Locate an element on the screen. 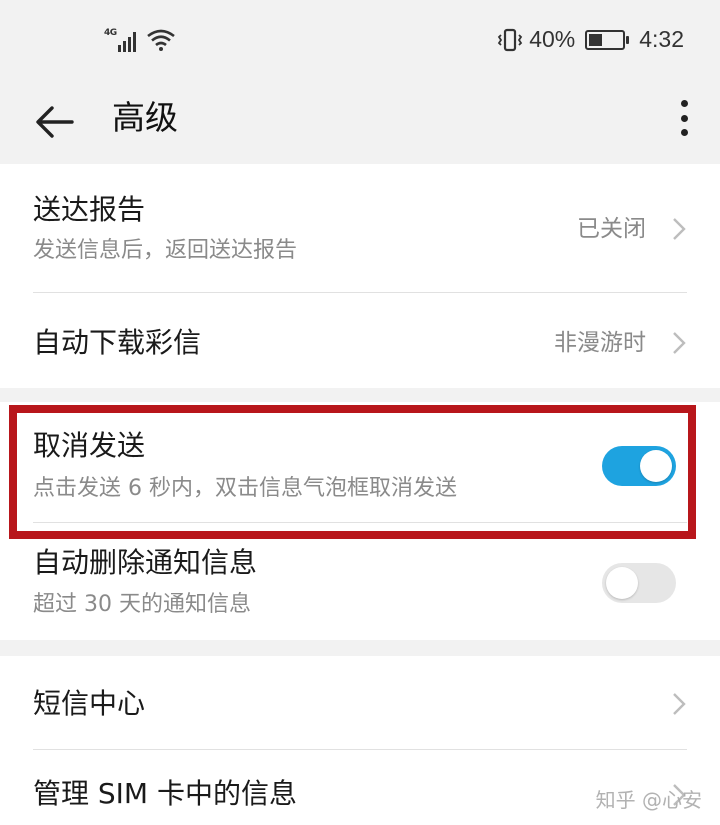 The height and width of the screenshot is (825, 720). auto-delete-notifications-row: 自动删除通知信息 超过 30 天的通知信息 is located at coordinates (360, 581).